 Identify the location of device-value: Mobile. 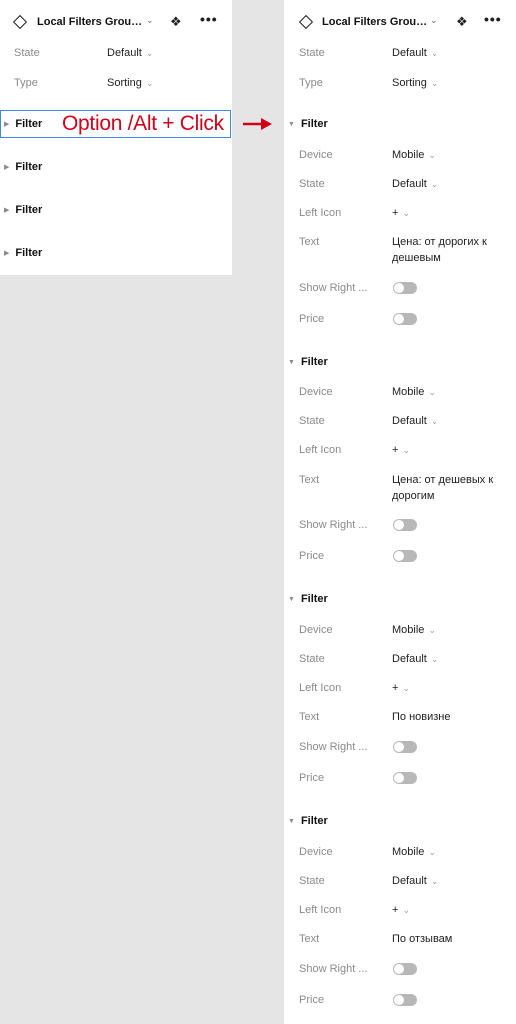
(408, 392).